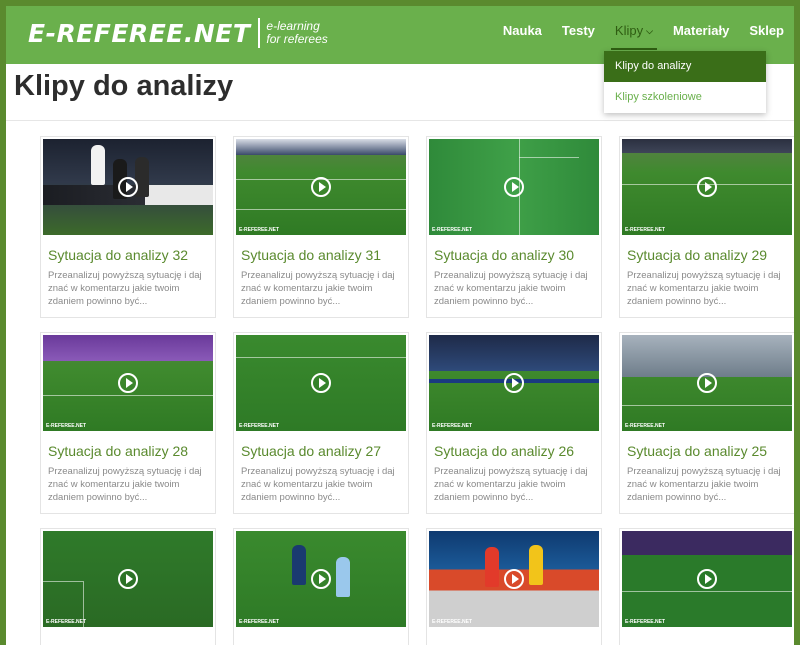  What do you see at coordinates (324, 451) in the screenshot?
I see `clip-title: Sytuacja do analizy 27` at bounding box center [324, 451].